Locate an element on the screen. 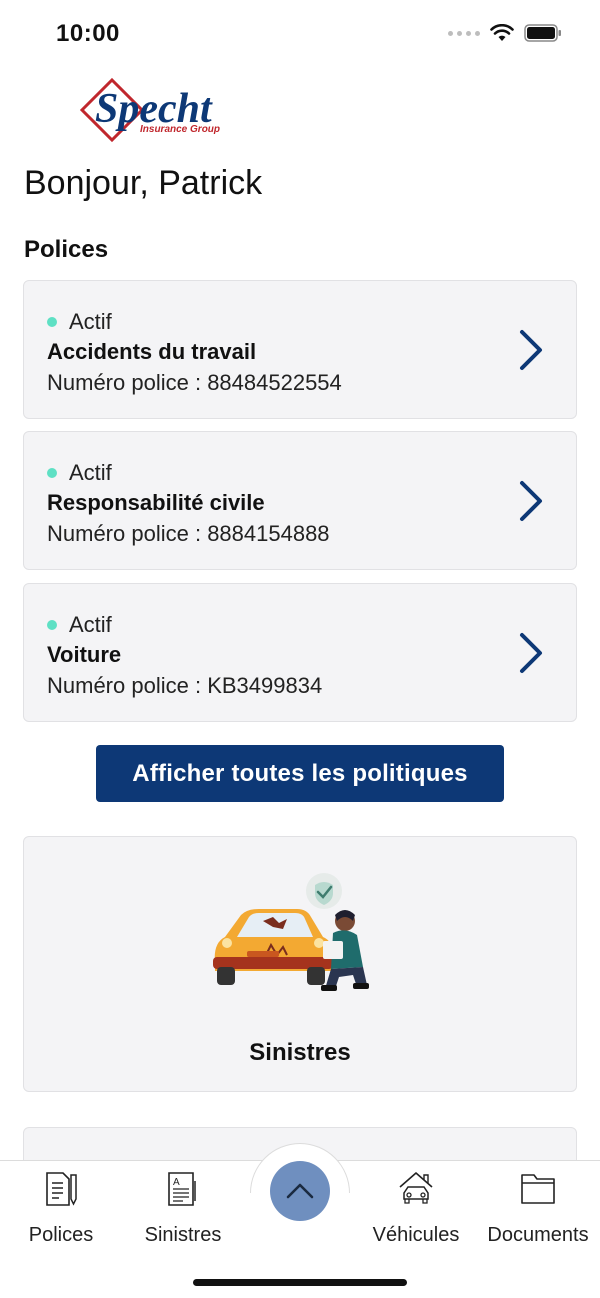 The image size is (600, 1298). greeting: Bonjour, Patrick is located at coordinates (143, 183).